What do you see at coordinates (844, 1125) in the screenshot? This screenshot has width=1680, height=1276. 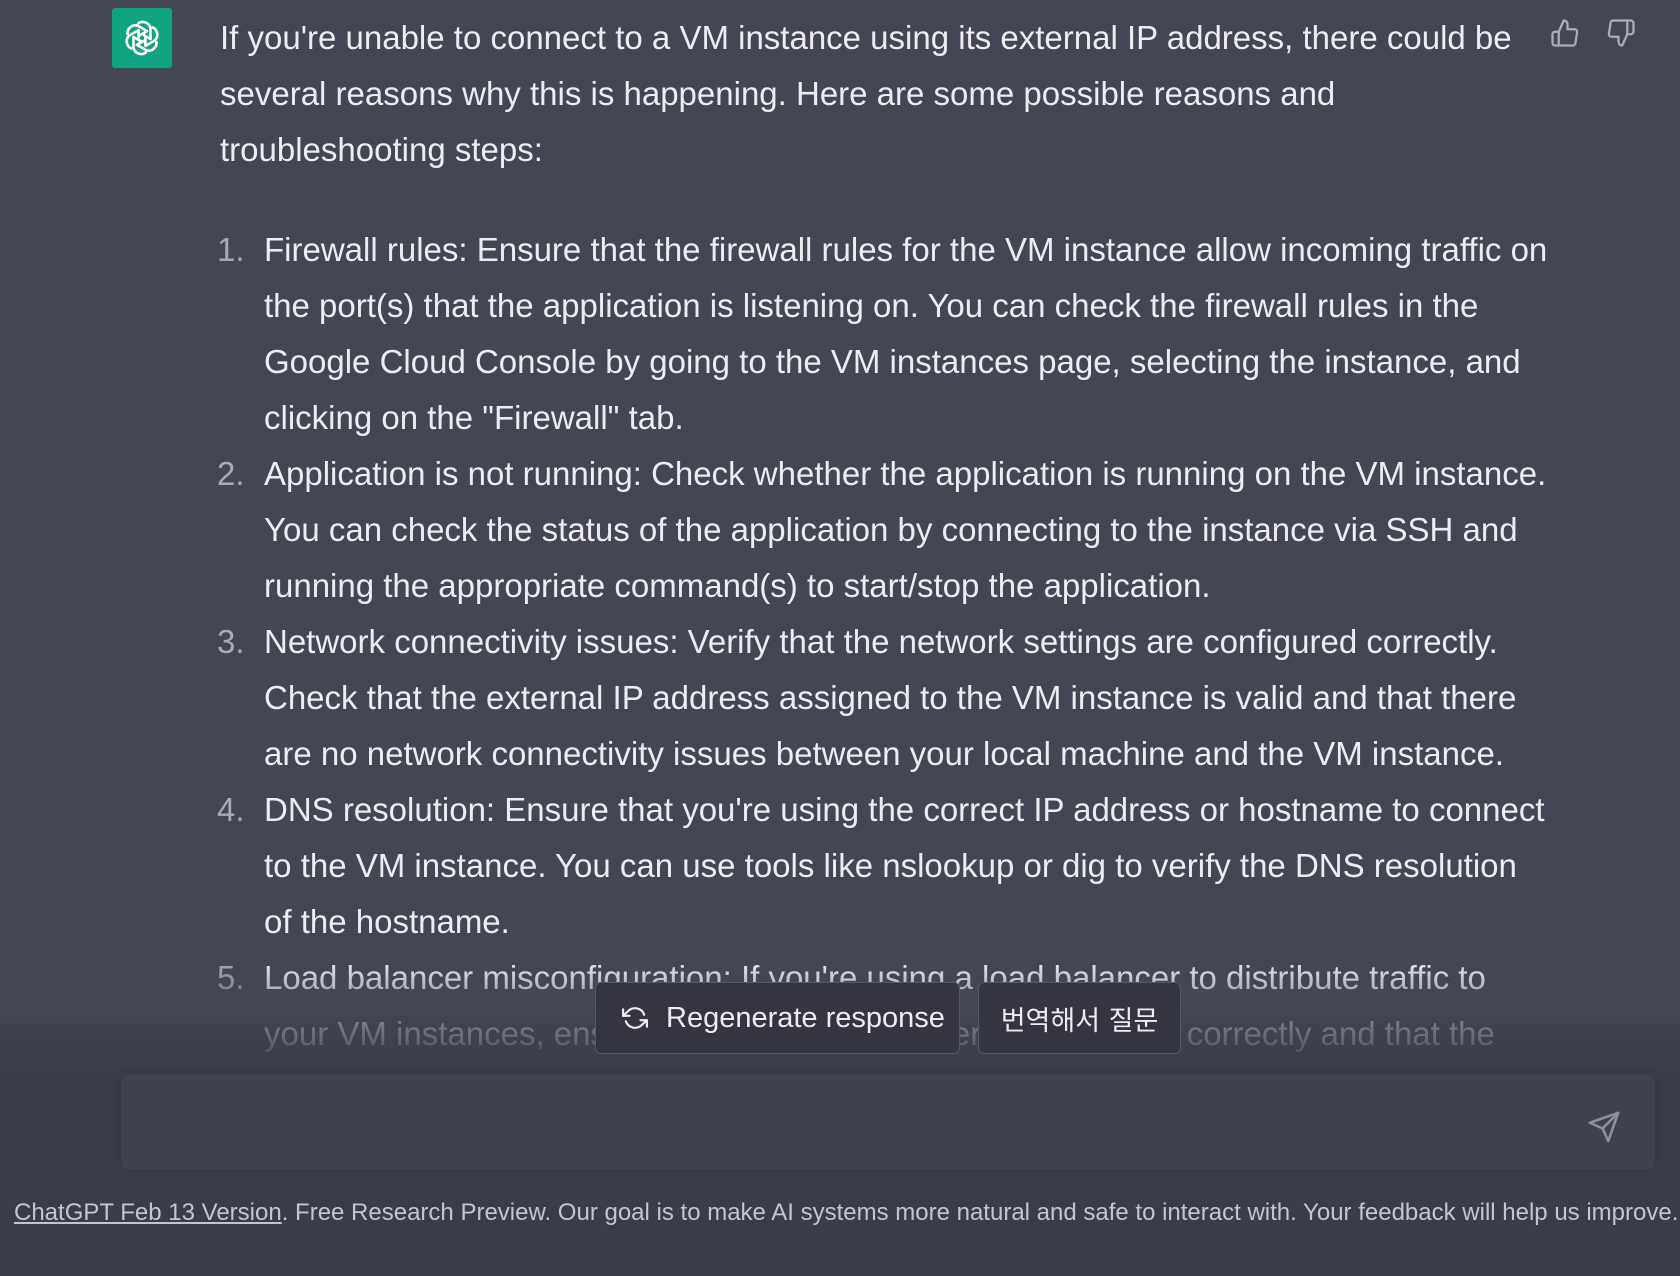 I see `message-input` at bounding box center [844, 1125].